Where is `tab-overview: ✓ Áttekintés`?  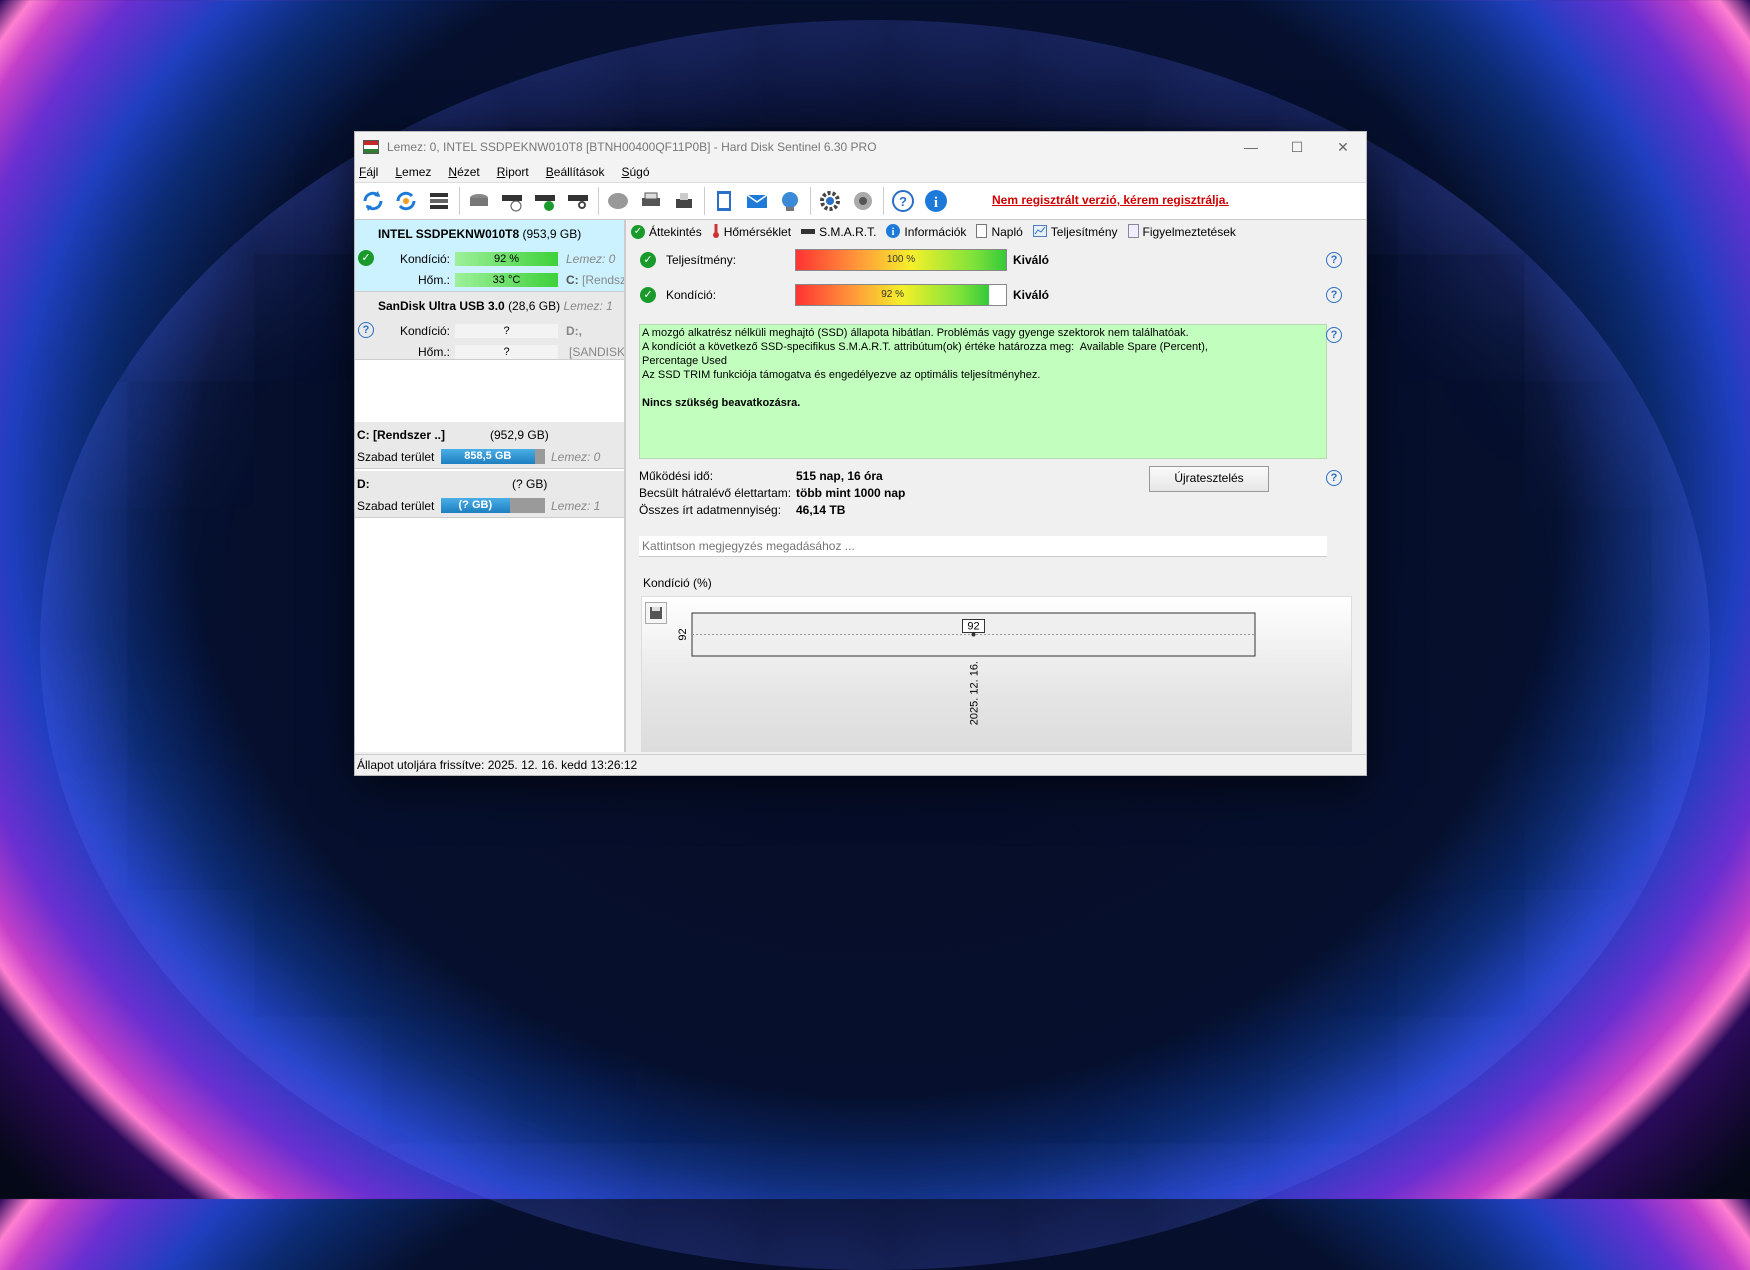
tab-overview: ✓ Áttekintés is located at coordinates (666, 232).